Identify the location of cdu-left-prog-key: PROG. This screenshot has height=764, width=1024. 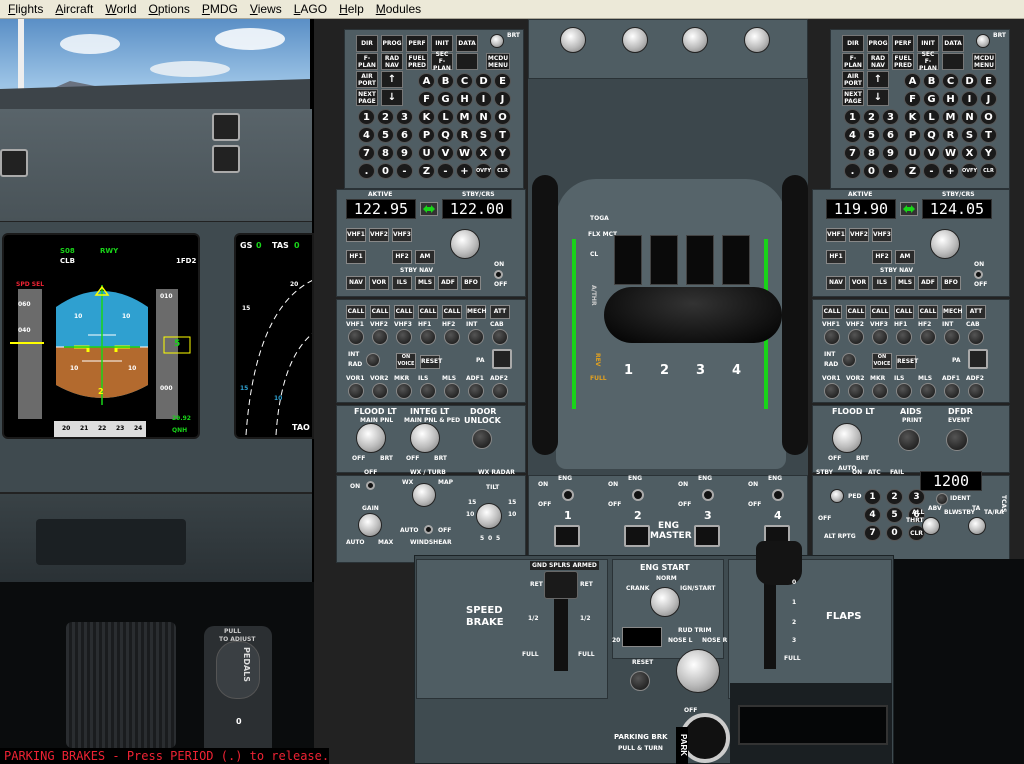
(392, 43).